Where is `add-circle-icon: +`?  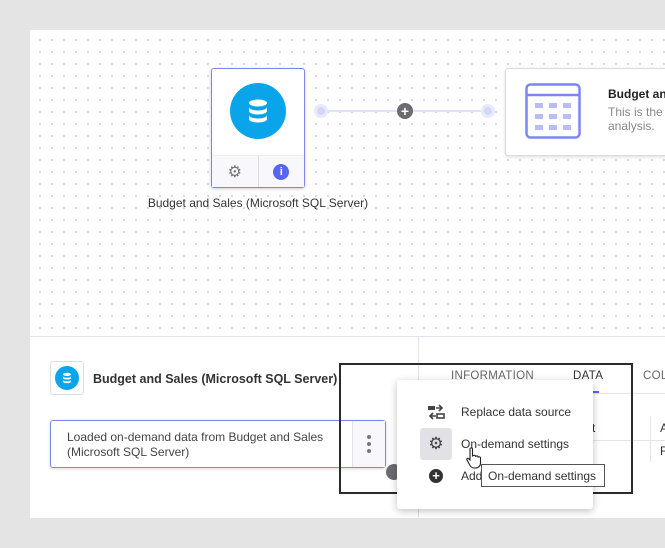
add-circle-icon: + is located at coordinates (436, 476).